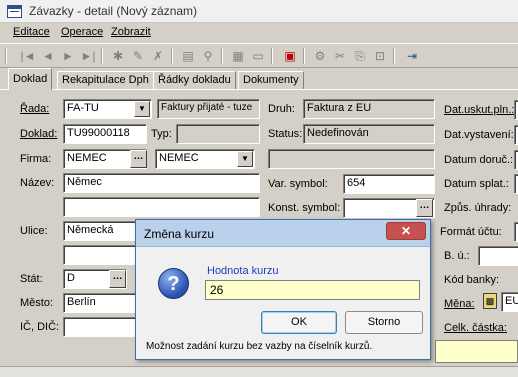  Describe the element at coordinates (340, 56) in the screenshot. I see `tools-icon: ✂` at that location.